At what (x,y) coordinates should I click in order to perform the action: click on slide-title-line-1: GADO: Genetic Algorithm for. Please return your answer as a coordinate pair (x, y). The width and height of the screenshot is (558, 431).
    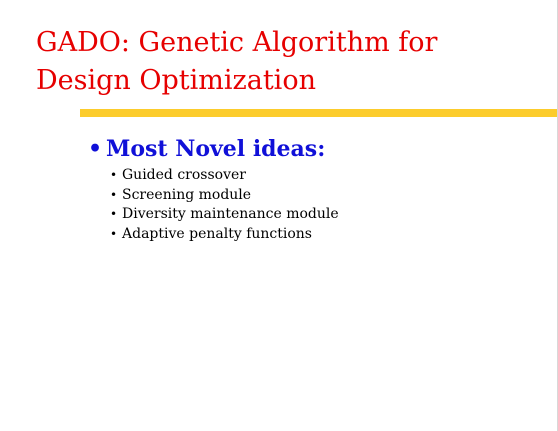
    Looking at the image, I should click on (237, 42).